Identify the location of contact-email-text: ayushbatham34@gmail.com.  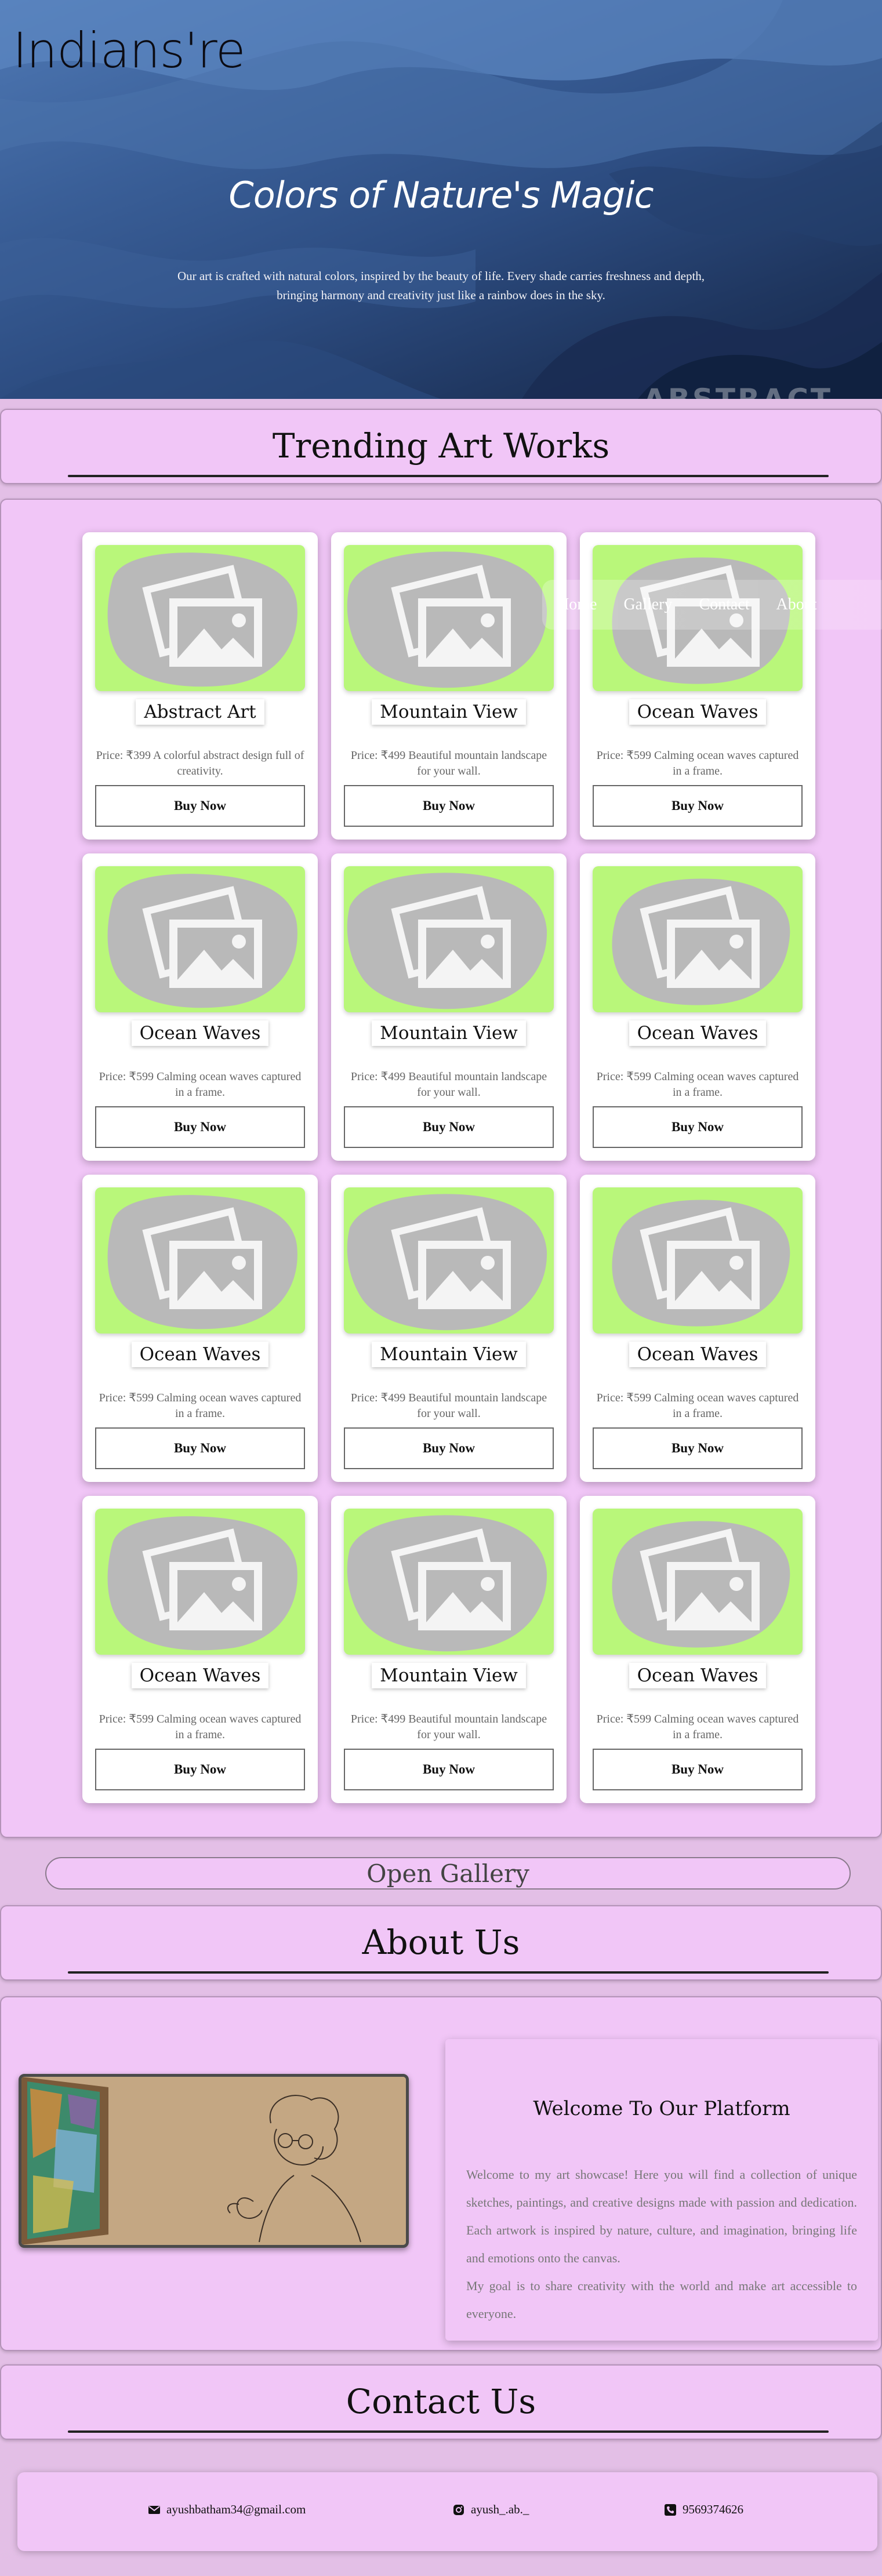
(236, 2509).